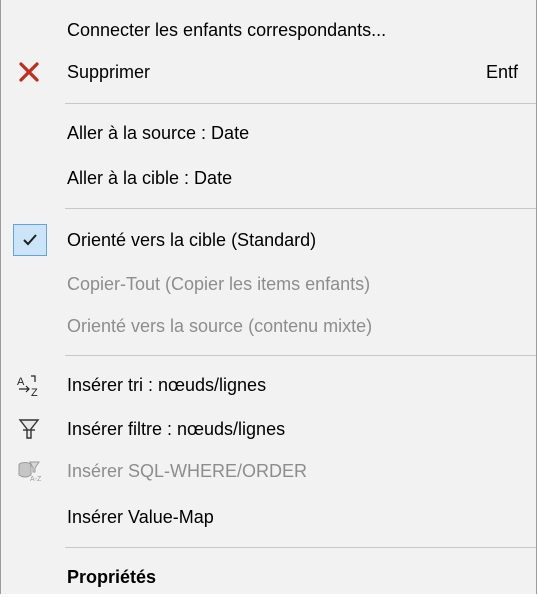 This screenshot has height=597, width=538. I want to click on menu-item-insert-filter: Insérer filtre : nœuds/lignes, so click(268, 429).